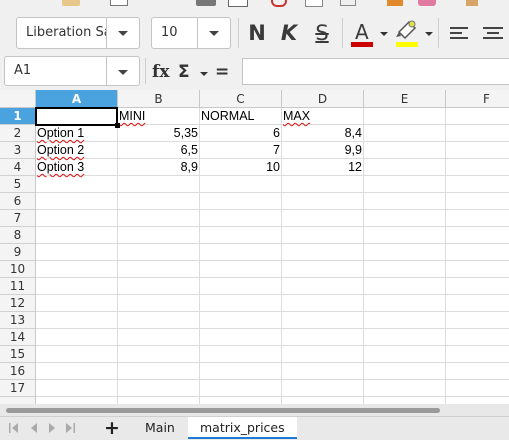 This screenshot has width=509, height=440. Describe the element at coordinates (362, 44) in the screenshot. I see `font-color-swatch` at that location.